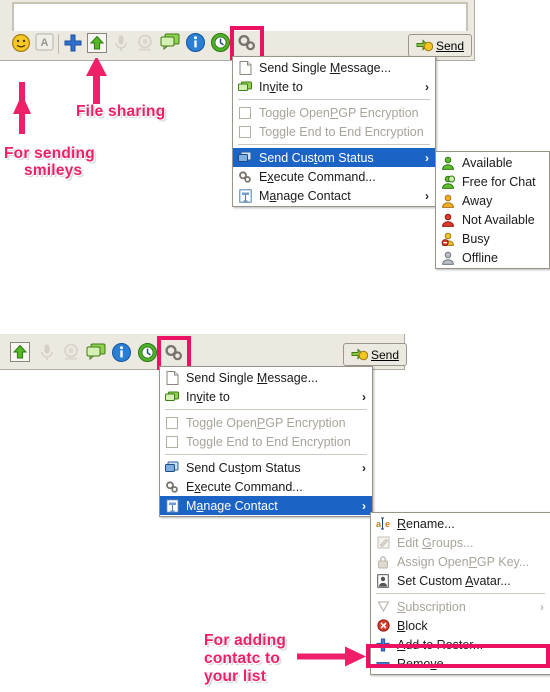  What do you see at coordinates (331, 656) in the screenshot?
I see `arrow-add-to-roster` at bounding box center [331, 656].